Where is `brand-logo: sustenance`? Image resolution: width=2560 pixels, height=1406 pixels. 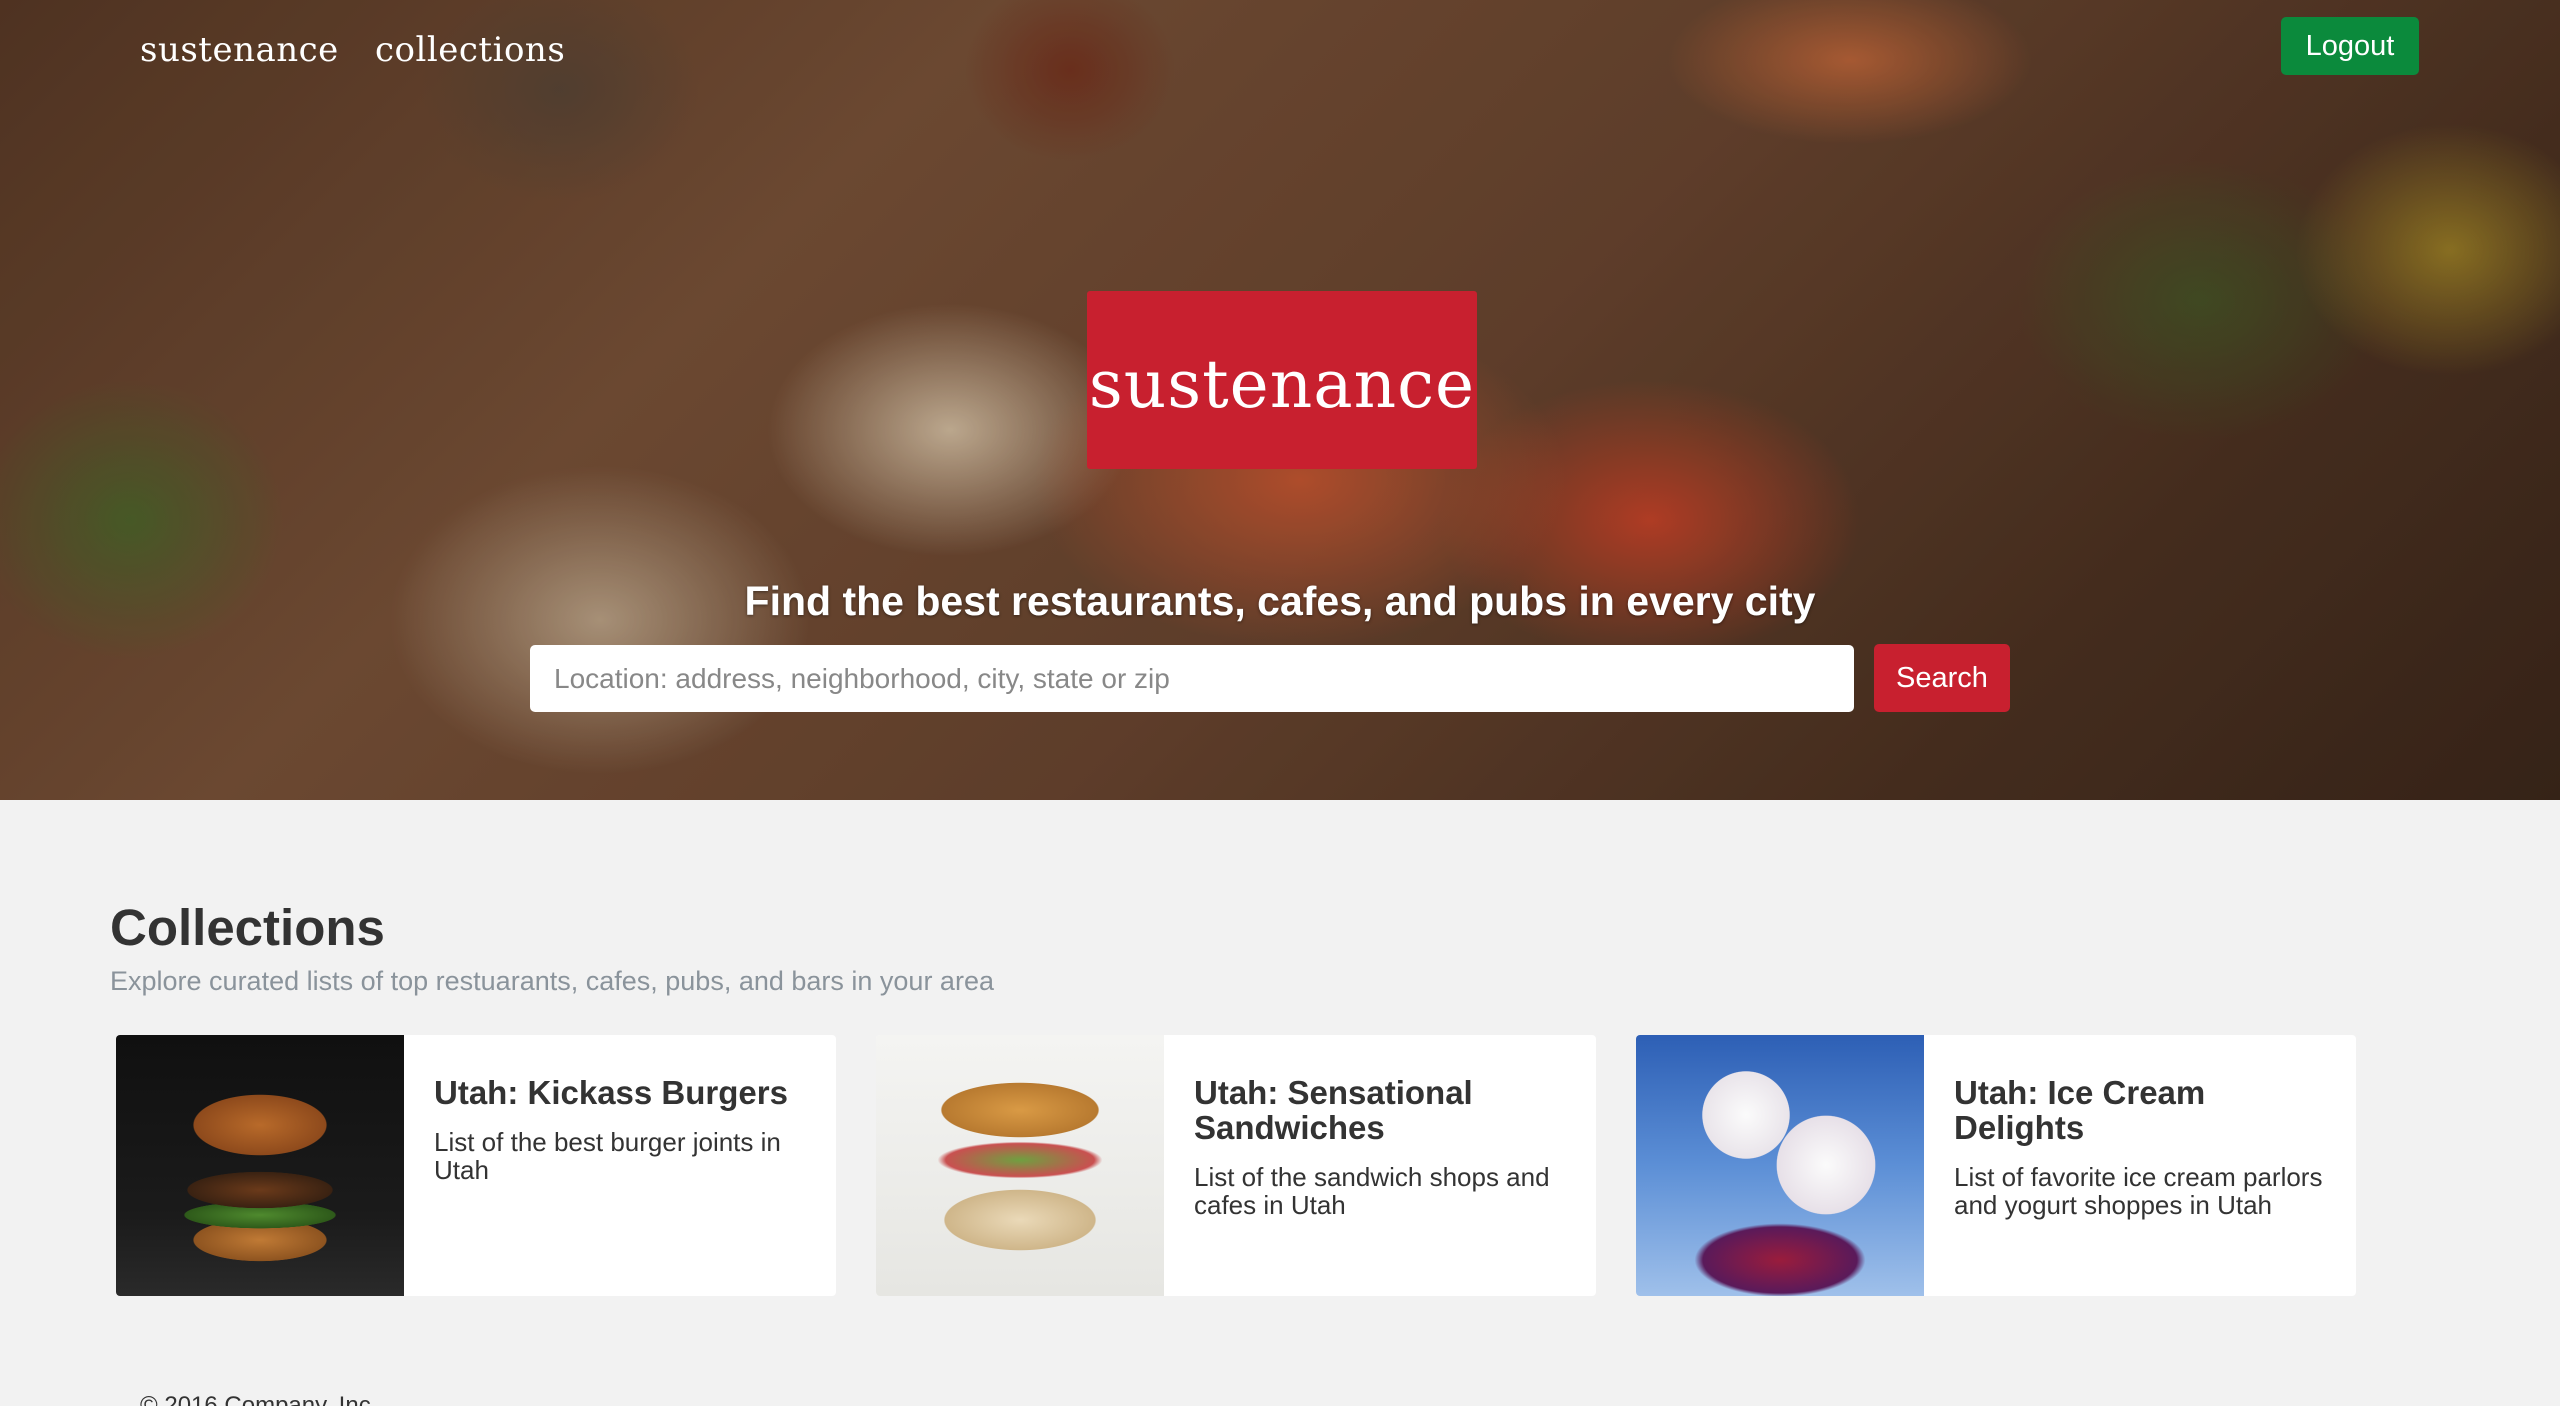
brand-logo: sustenance is located at coordinates (1282, 380).